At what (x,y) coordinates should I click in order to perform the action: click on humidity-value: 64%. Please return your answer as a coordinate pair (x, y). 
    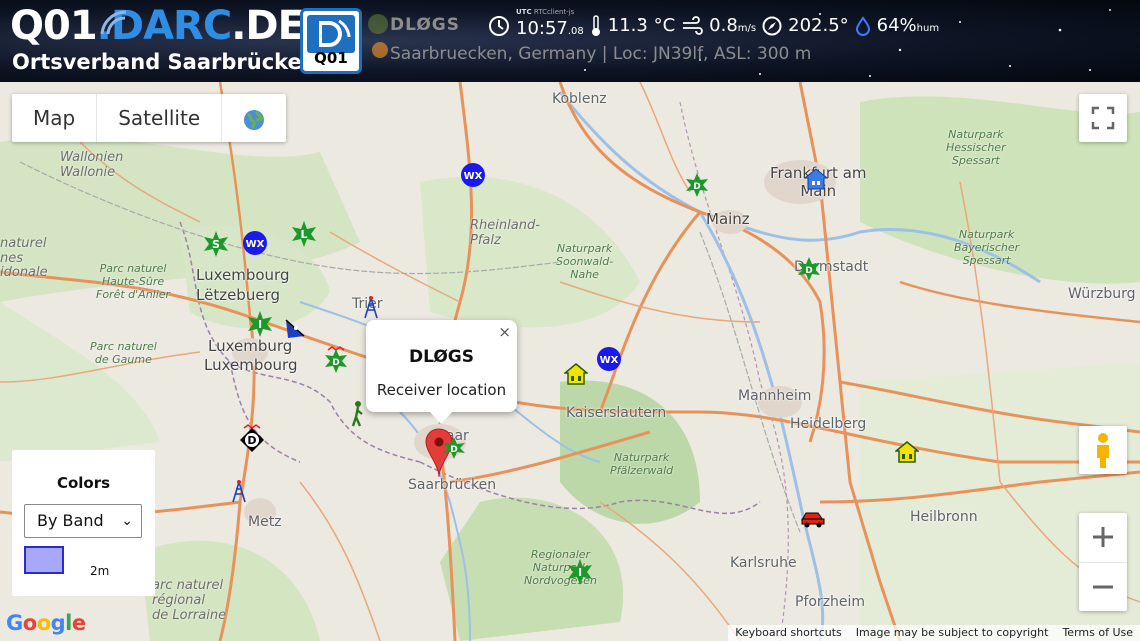
    Looking at the image, I should click on (896, 25).